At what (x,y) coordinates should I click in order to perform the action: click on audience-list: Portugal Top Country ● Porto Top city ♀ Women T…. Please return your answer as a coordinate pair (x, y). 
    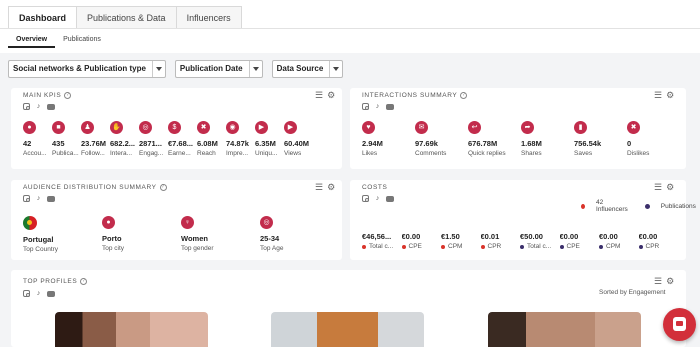
    Looking at the image, I should click on (181, 234).